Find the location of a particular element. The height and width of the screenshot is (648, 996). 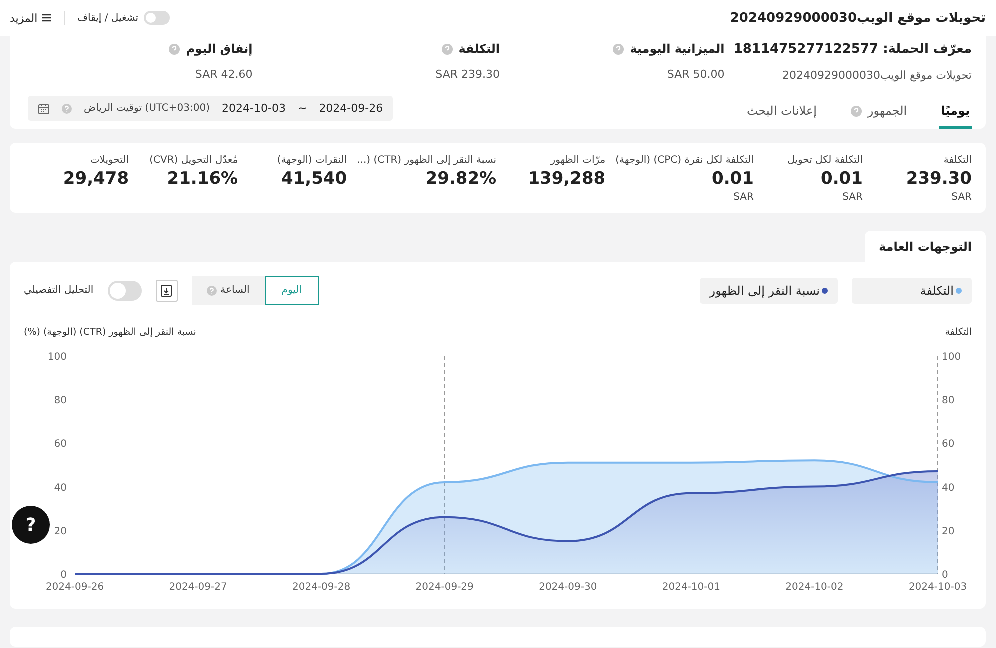

start-date: 2024-09-26 is located at coordinates (351, 108).